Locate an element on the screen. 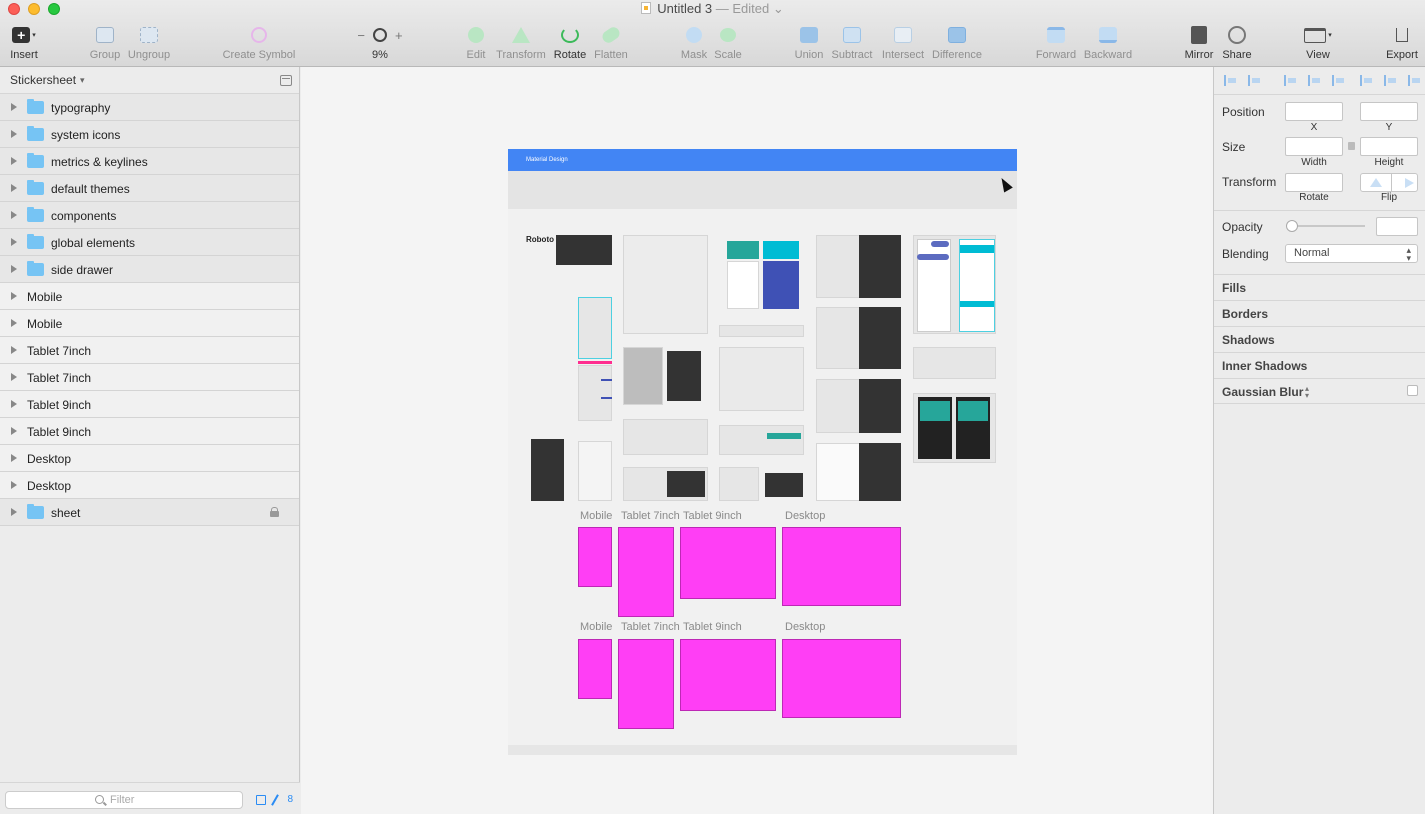 The image size is (1425, 814). layer-group-row: components is located at coordinates (149, 215).